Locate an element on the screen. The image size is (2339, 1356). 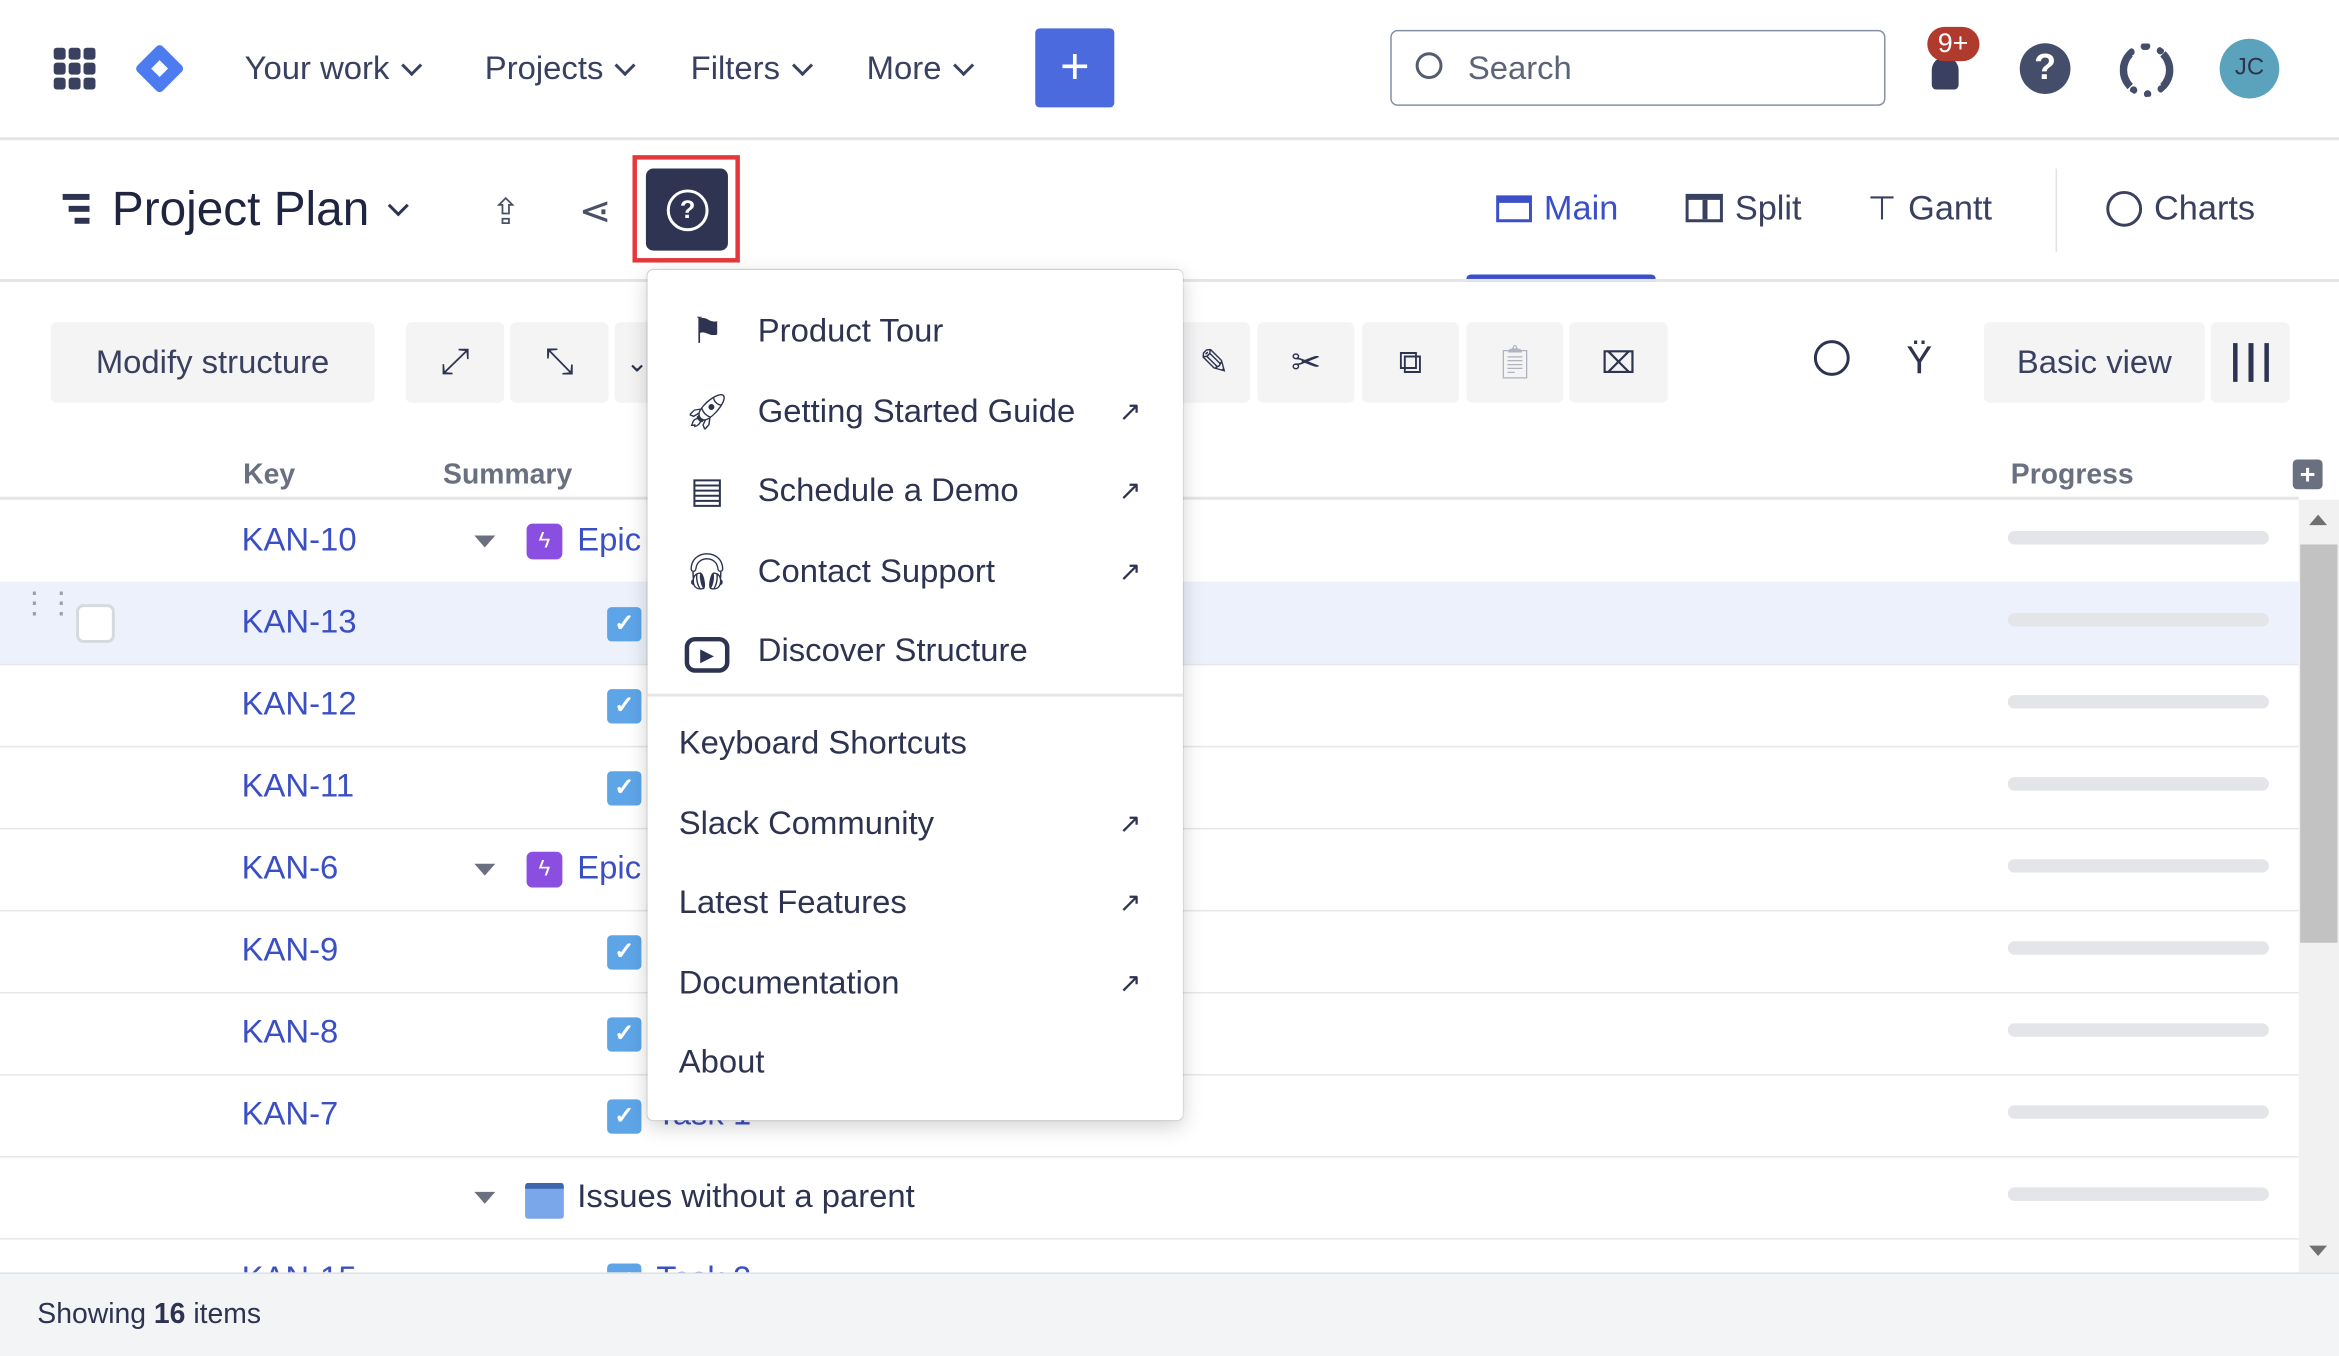
menu-item-label: Getting Started Guide is located at coordinates (916, 411).